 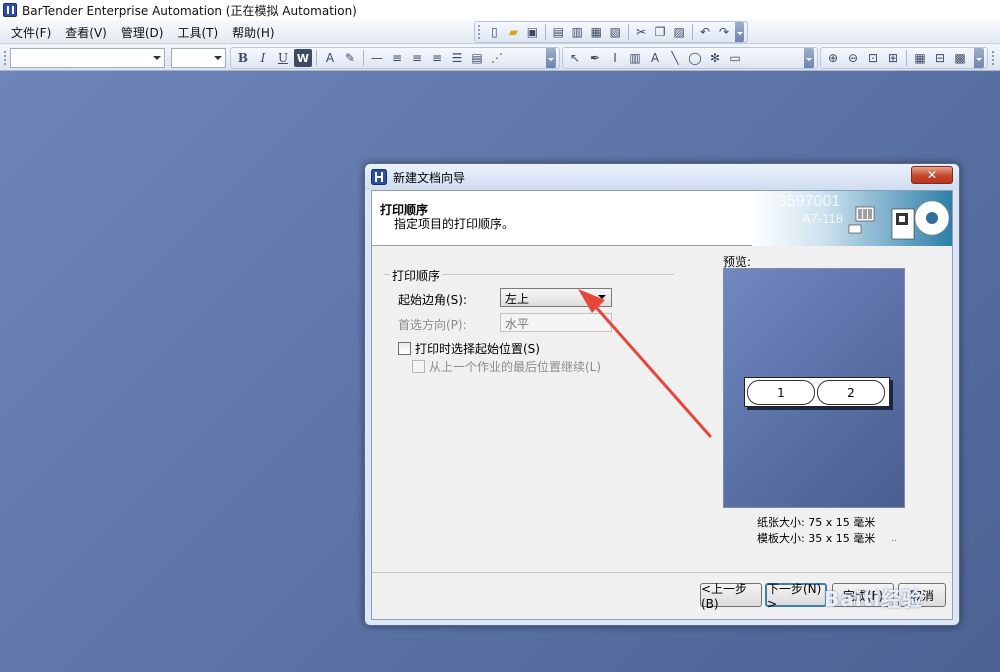 What do you see at coordinates (662, 177) in the screenshot?
I see `dialog-title-bar: 新建文档向导 ✕` at bounding box center [662, 177].